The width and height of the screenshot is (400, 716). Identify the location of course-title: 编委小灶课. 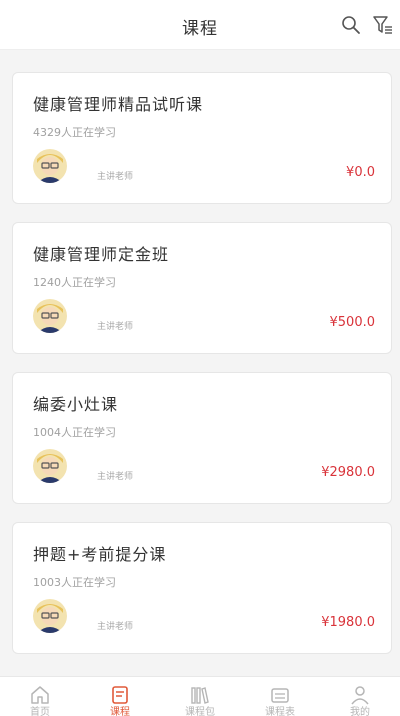
(76, 404).